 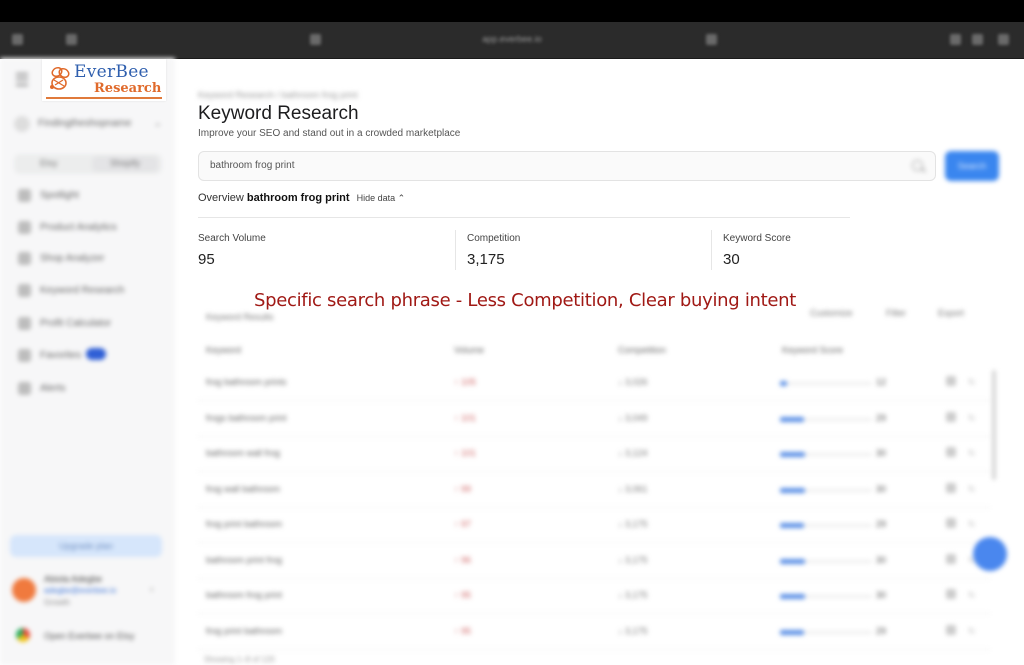 I want to click on search-button: Search, so click(x=972, y=166).